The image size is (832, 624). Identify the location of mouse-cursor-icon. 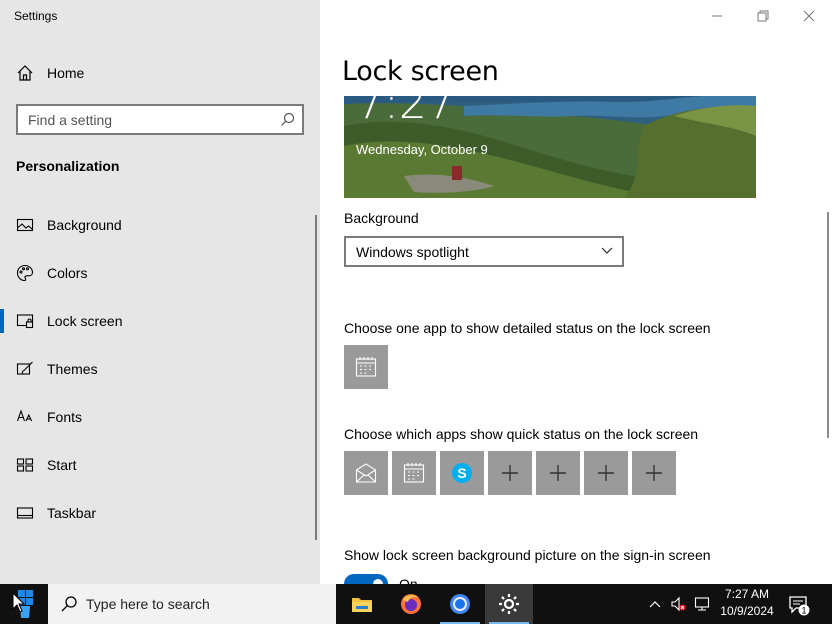
(19, 602).